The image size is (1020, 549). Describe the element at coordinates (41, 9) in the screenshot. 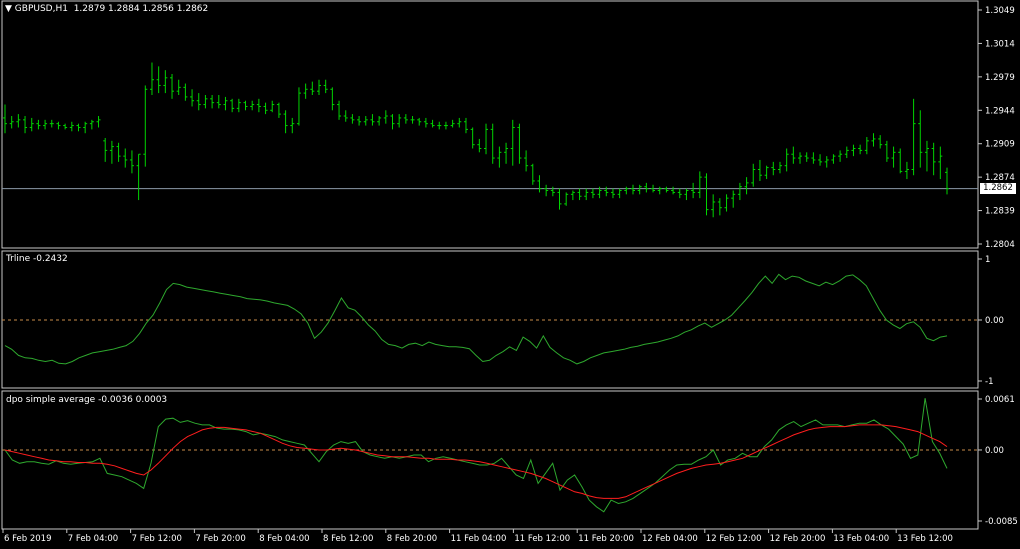

I see `symbol-name: GBPUSD,H1` at that location.